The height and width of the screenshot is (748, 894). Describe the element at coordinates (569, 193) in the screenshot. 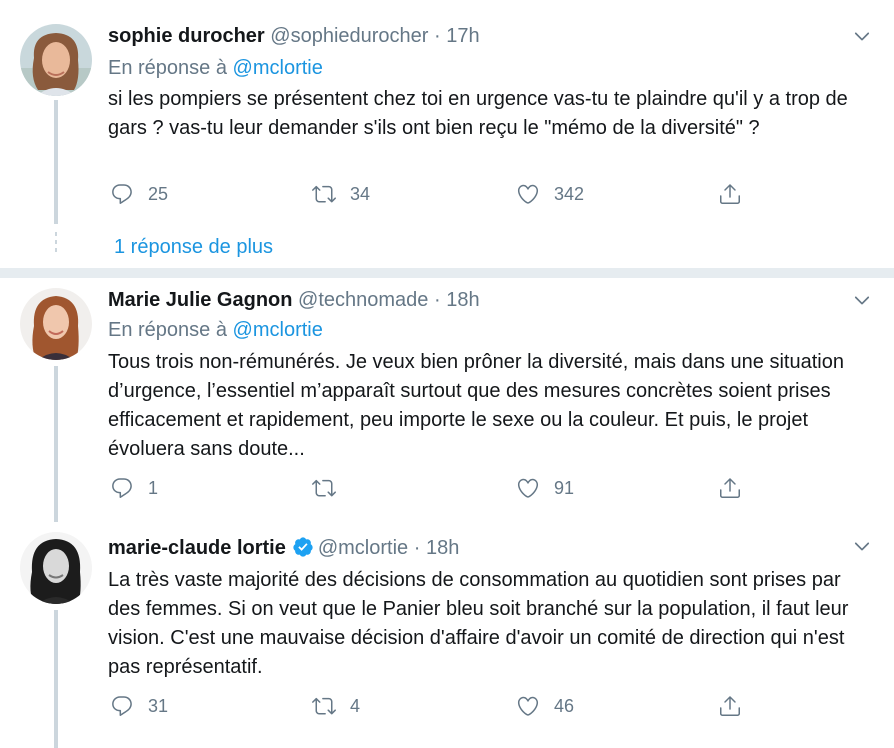

I see `like-count: 342` at that location.